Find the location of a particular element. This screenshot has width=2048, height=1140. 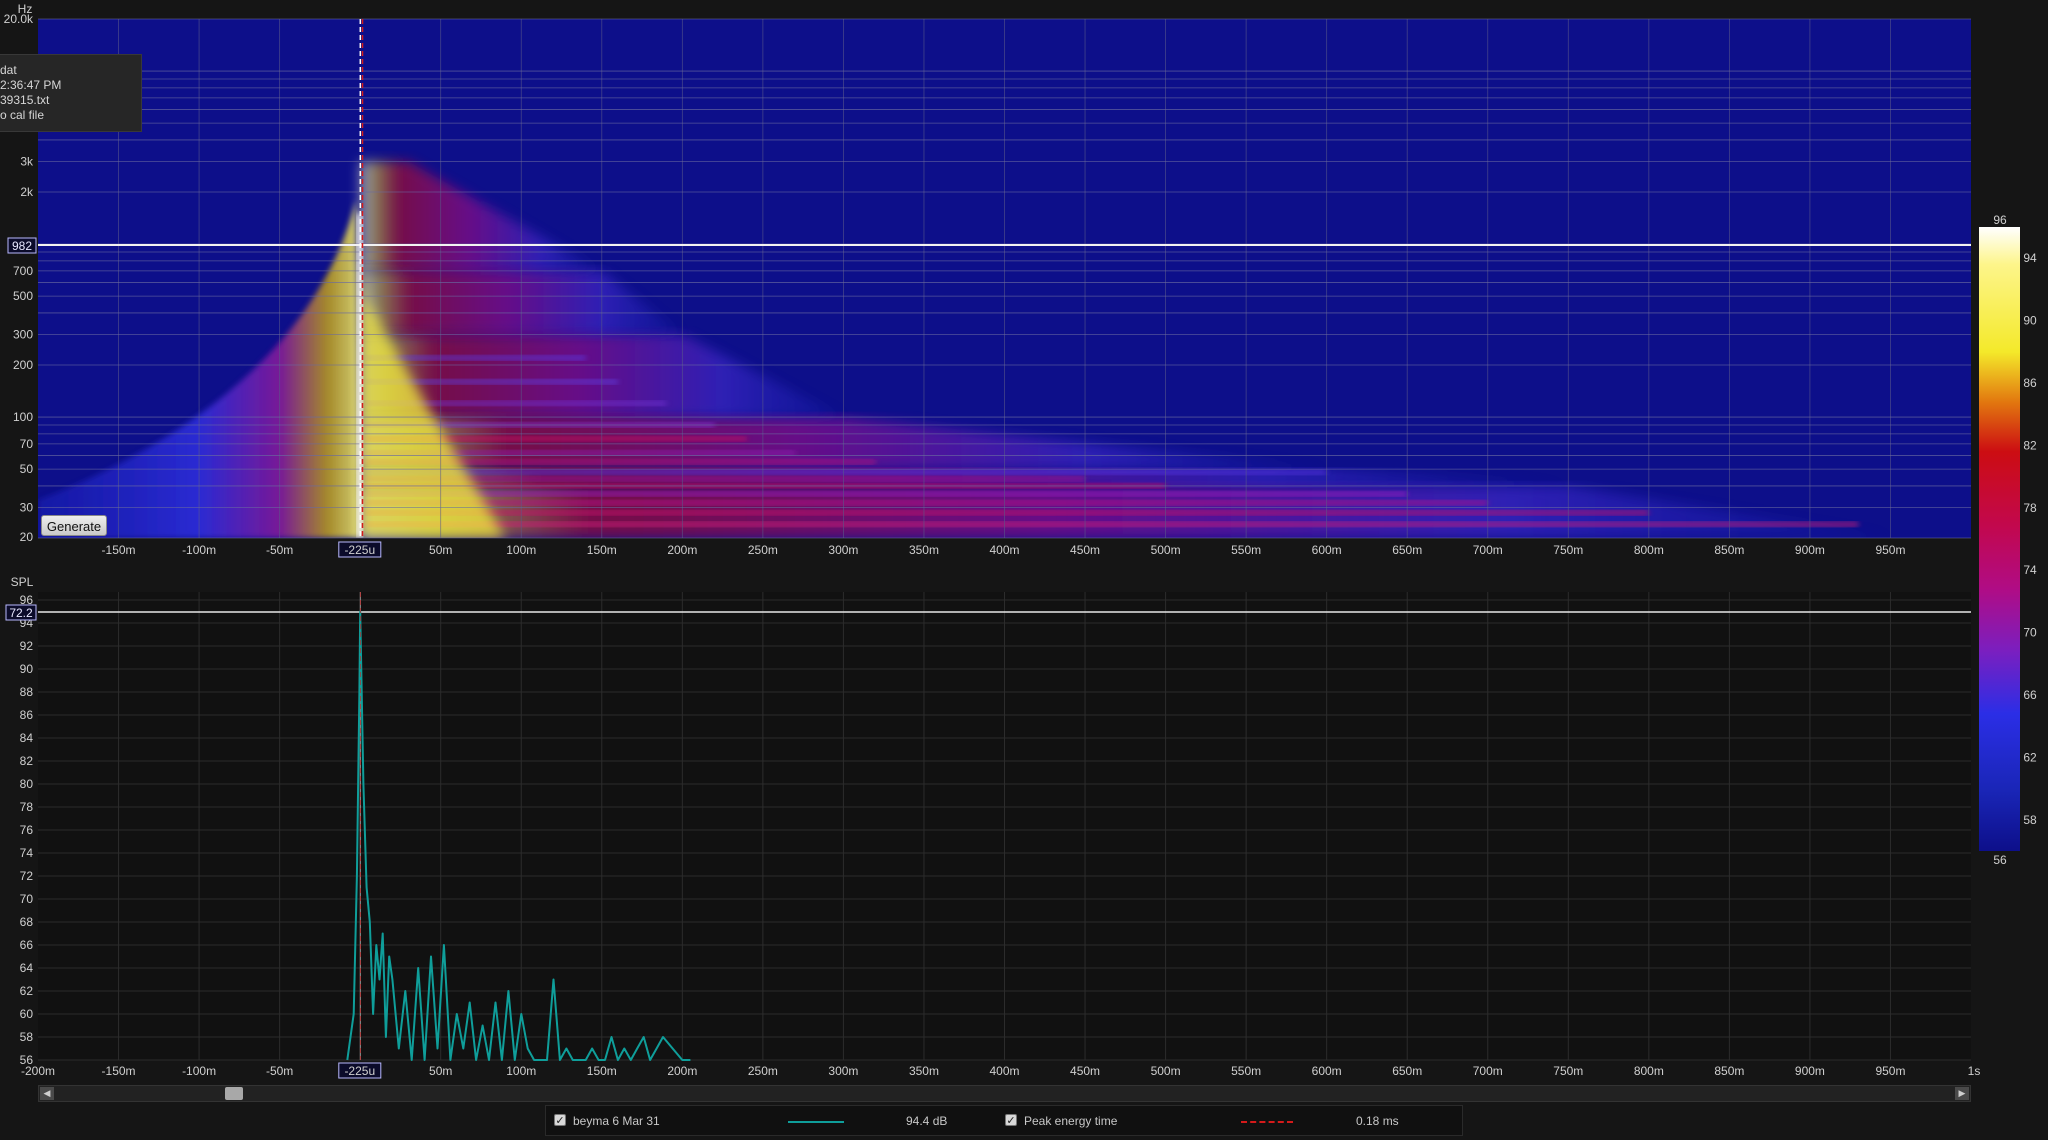

spl-time-tick-label: 450m is located at coordinates (1085, 1071).